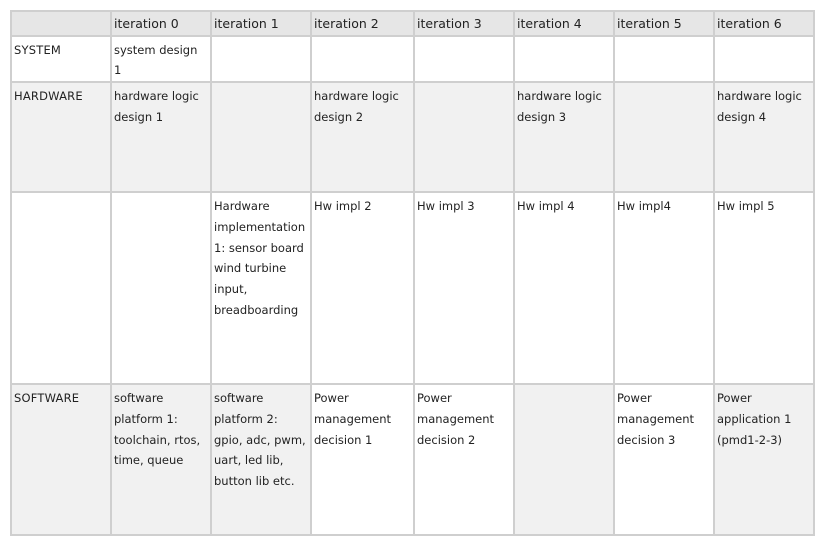  Describe the element at coordinates (664, 23) in the screenshot. I see `header-iteration-5: iteration 5` at that location.